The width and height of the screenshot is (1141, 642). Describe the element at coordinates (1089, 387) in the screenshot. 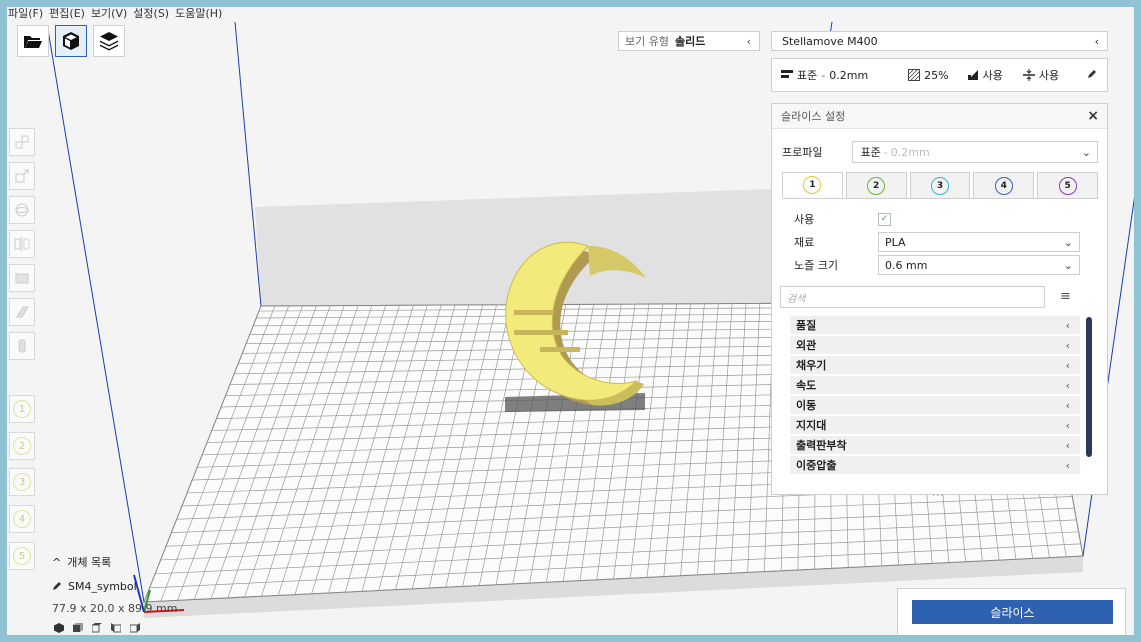

I see `category-scrollbar` at that location.